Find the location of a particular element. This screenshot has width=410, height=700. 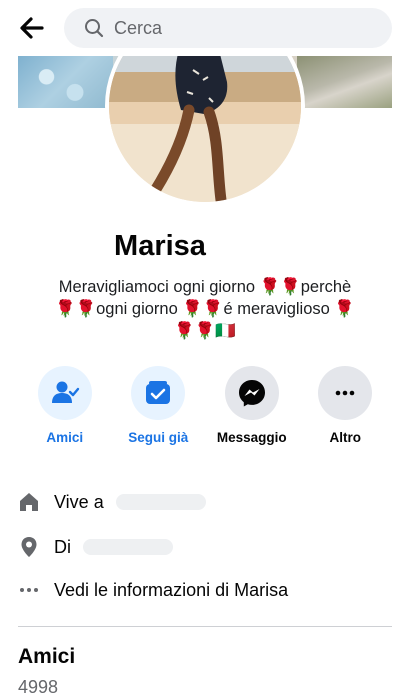

cover-photo-left is located at coordinates (65, 82).